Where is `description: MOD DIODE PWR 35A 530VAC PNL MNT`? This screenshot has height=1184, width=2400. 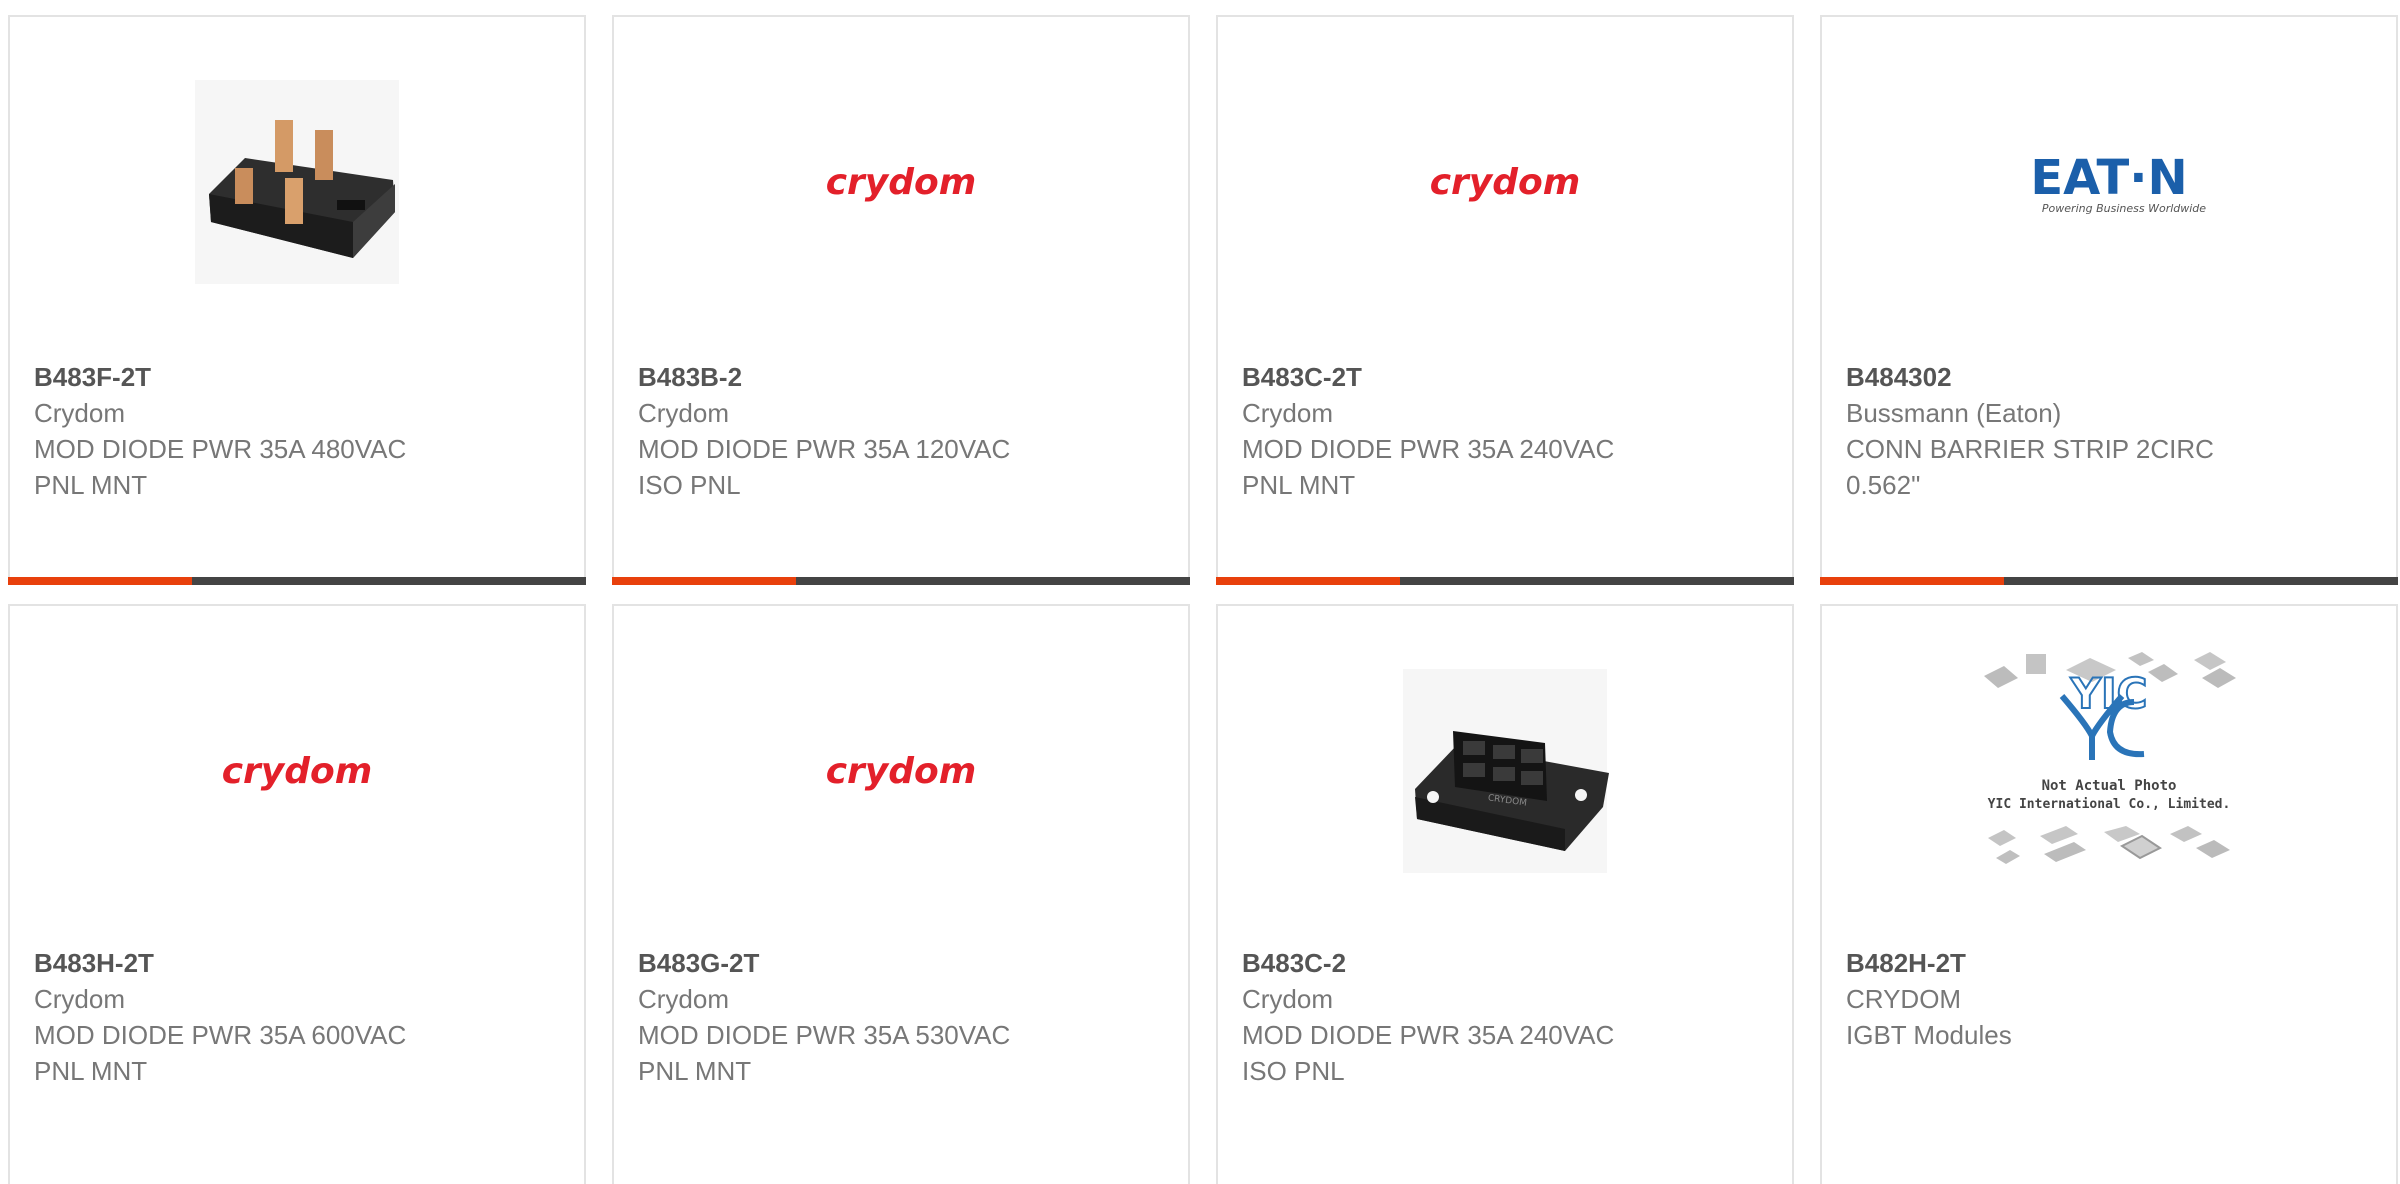 description: MOD DIODE PWR 35A 530VAC PNL MNT is located at coordinates (824, 1053).